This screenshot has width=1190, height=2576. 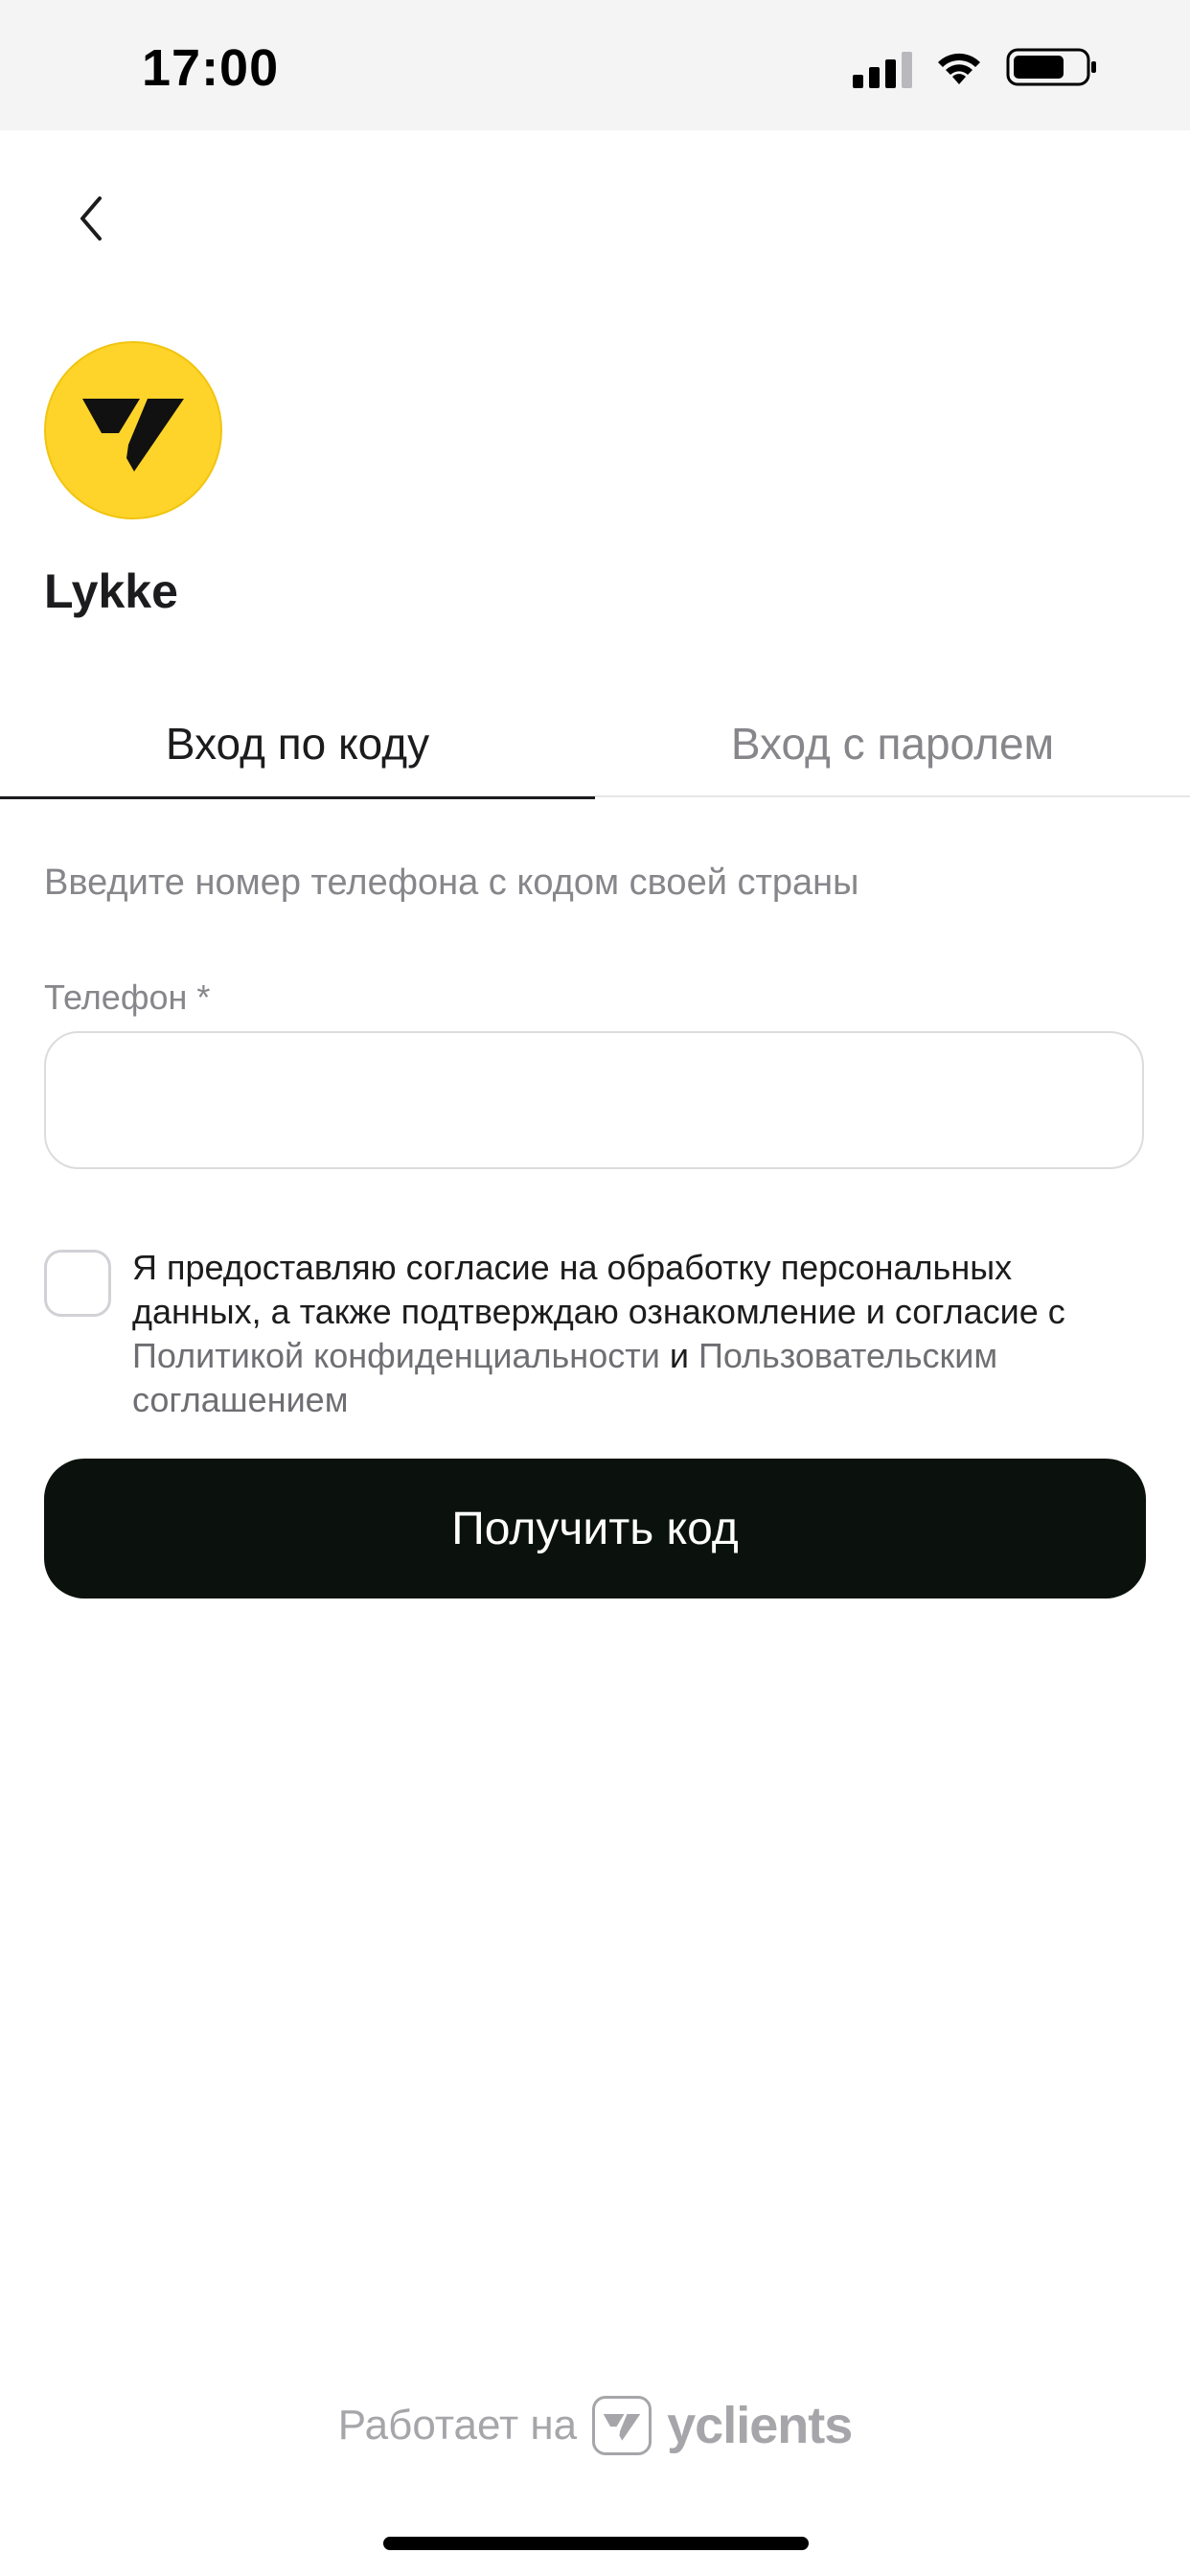 What do you see at coordinates (594, 1100) in the screenshot?
I see `phone-input` at bounding box center [594, 1100].